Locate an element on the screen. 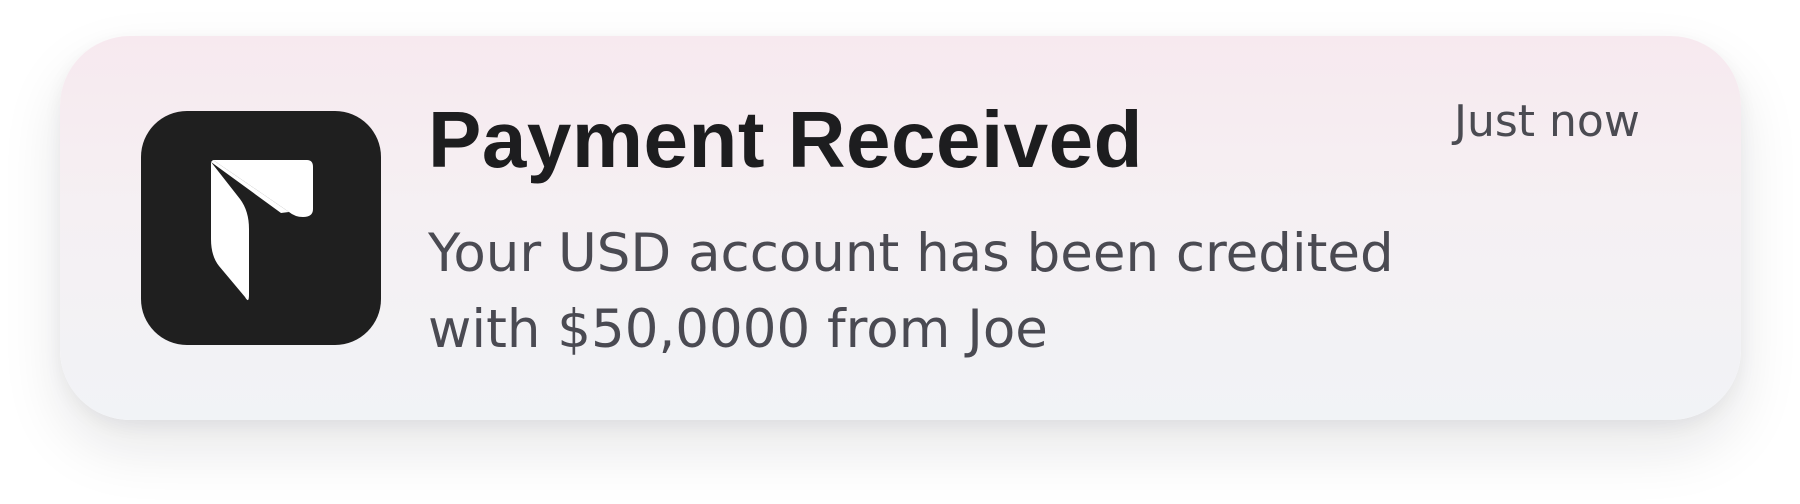 Image resolution: width=1800 pixels, height=504 pixels. notification-message-line-2: with $50,0000 from Joe is located at coordinates (738, 329).